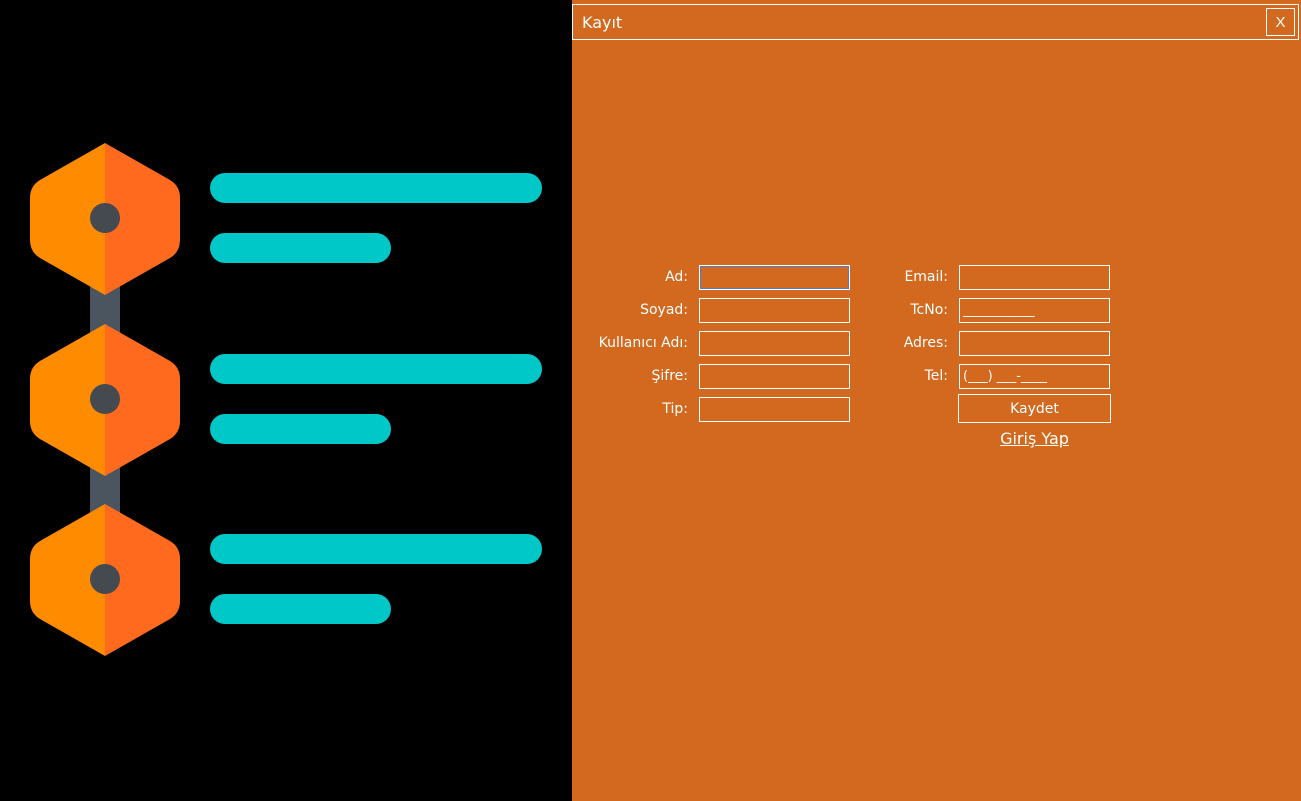  What do you see at coordinates (669, 376) in the screenshot?
I see `password-label: Şifre:` at bounding box center [669, 376].